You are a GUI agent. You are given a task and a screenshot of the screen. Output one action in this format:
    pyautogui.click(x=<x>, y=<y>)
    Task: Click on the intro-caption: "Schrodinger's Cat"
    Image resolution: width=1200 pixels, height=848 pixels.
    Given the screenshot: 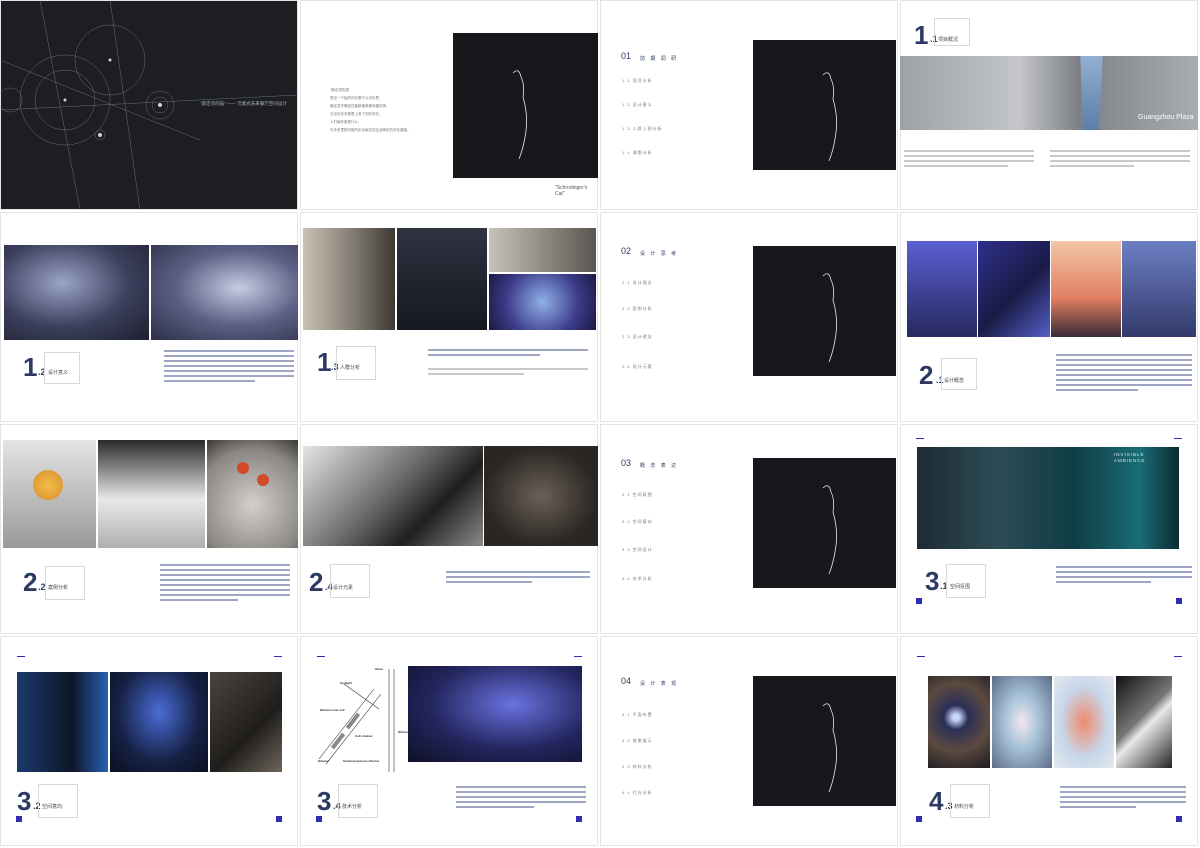 What is the action you would take?
    pyautogui.click(x=571, y=191)
    